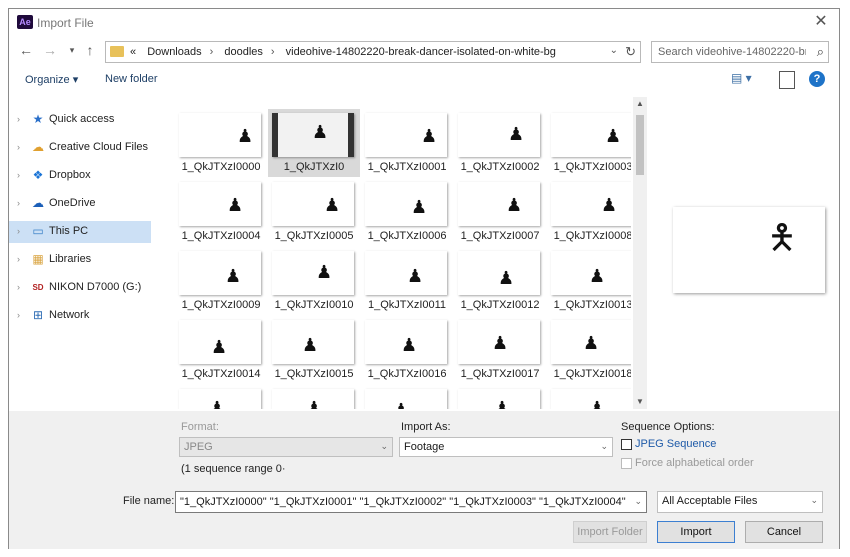 This screenshot has height=557, width=850. What do you see at coordinates (221, 212) in the screenshot?
I see `file-thumbnail: ♟ 1_QkJTXzI0004` at bounding box center [221, 212].